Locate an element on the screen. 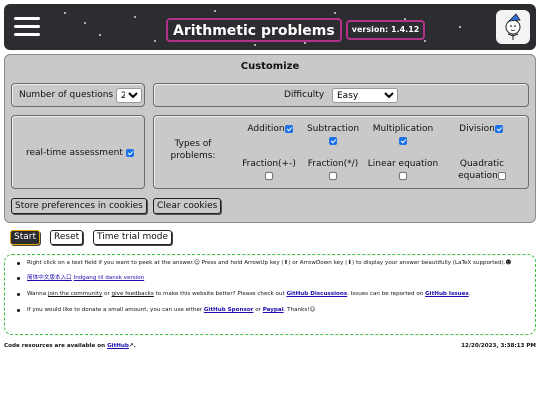  num-questions-box: Number of questions 20 is located at coordinates (78, 95).